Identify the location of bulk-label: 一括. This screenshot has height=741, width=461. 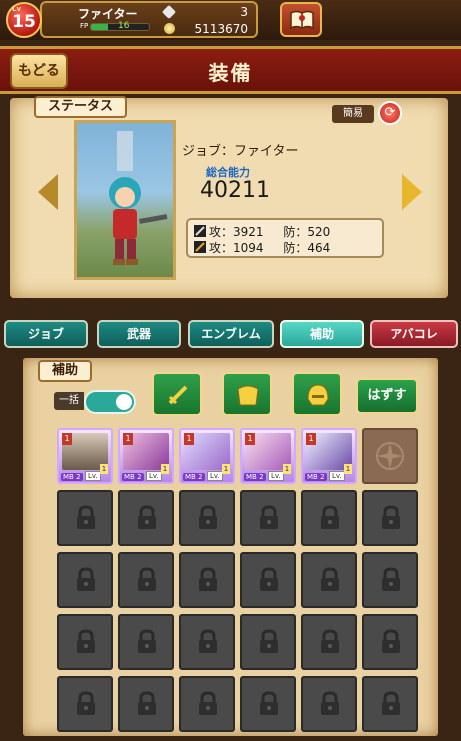
(69, 401).